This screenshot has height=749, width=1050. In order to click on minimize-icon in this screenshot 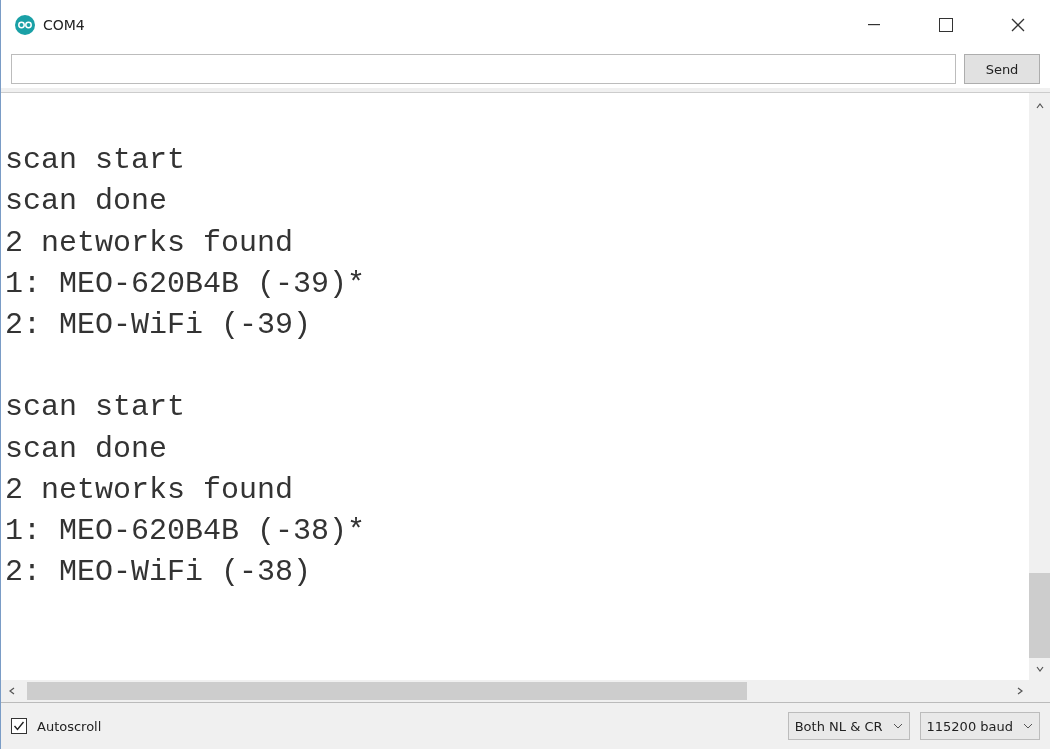, I will do `click(874, 25)`.